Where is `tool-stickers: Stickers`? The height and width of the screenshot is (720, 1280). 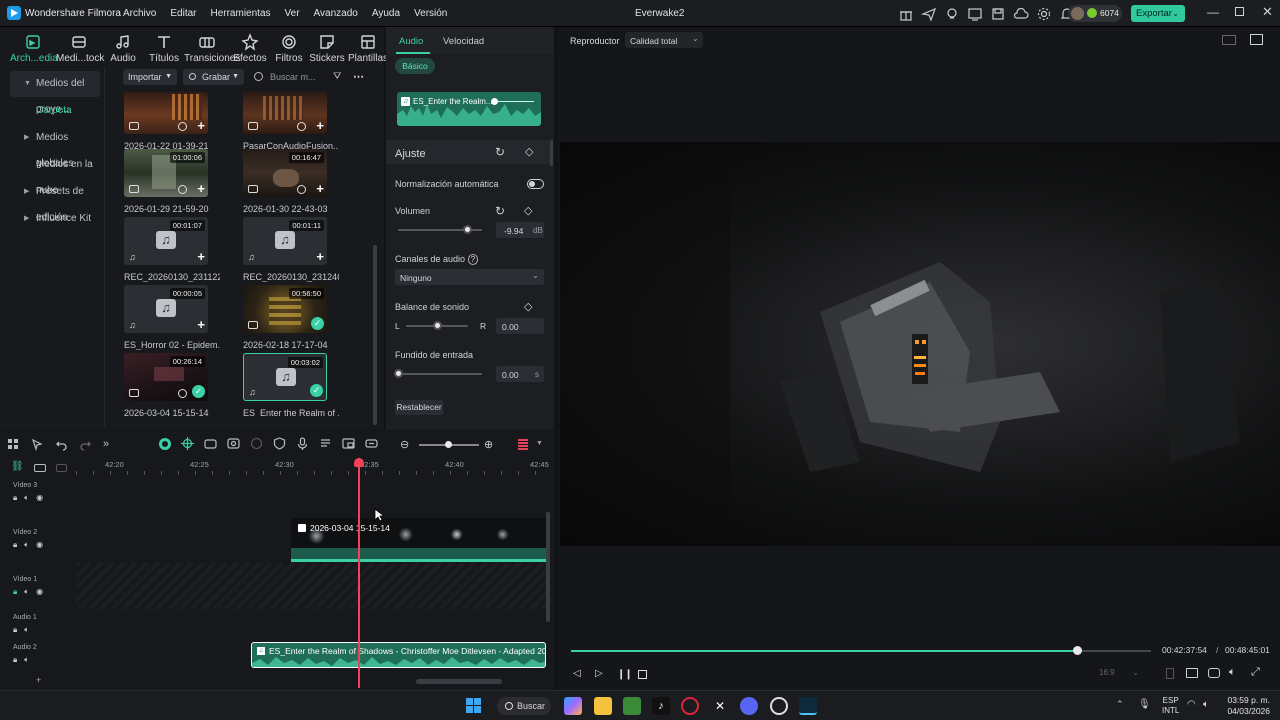
tool-stickers: Stickers is located at coordinates (327, 50).